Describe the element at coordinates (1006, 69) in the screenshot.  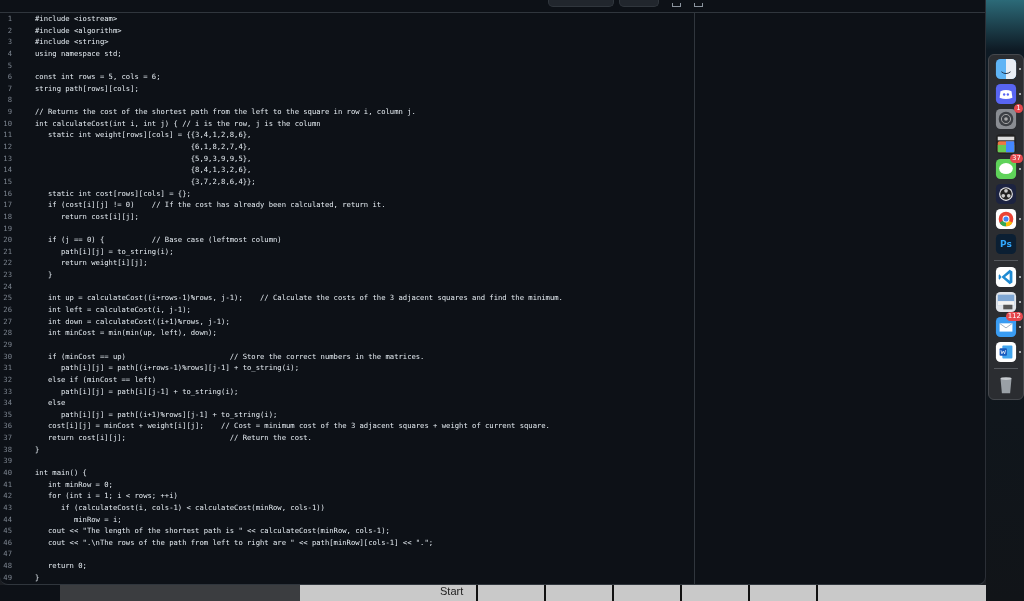
I see `face-icon` at that location.